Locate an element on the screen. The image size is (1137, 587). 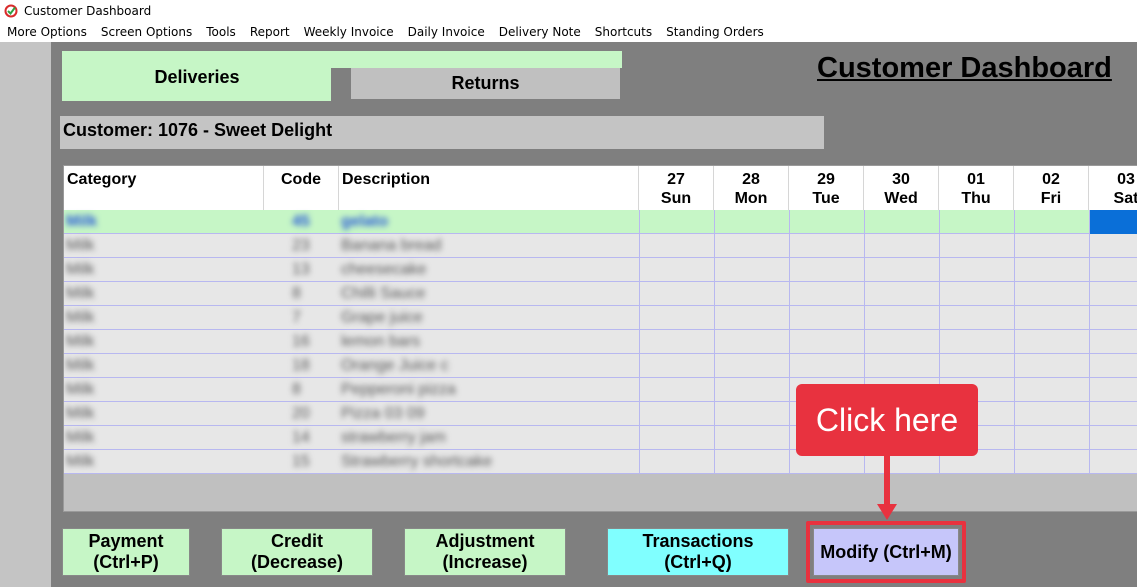
cell-code: 8 is located at coordinates (296, 293).